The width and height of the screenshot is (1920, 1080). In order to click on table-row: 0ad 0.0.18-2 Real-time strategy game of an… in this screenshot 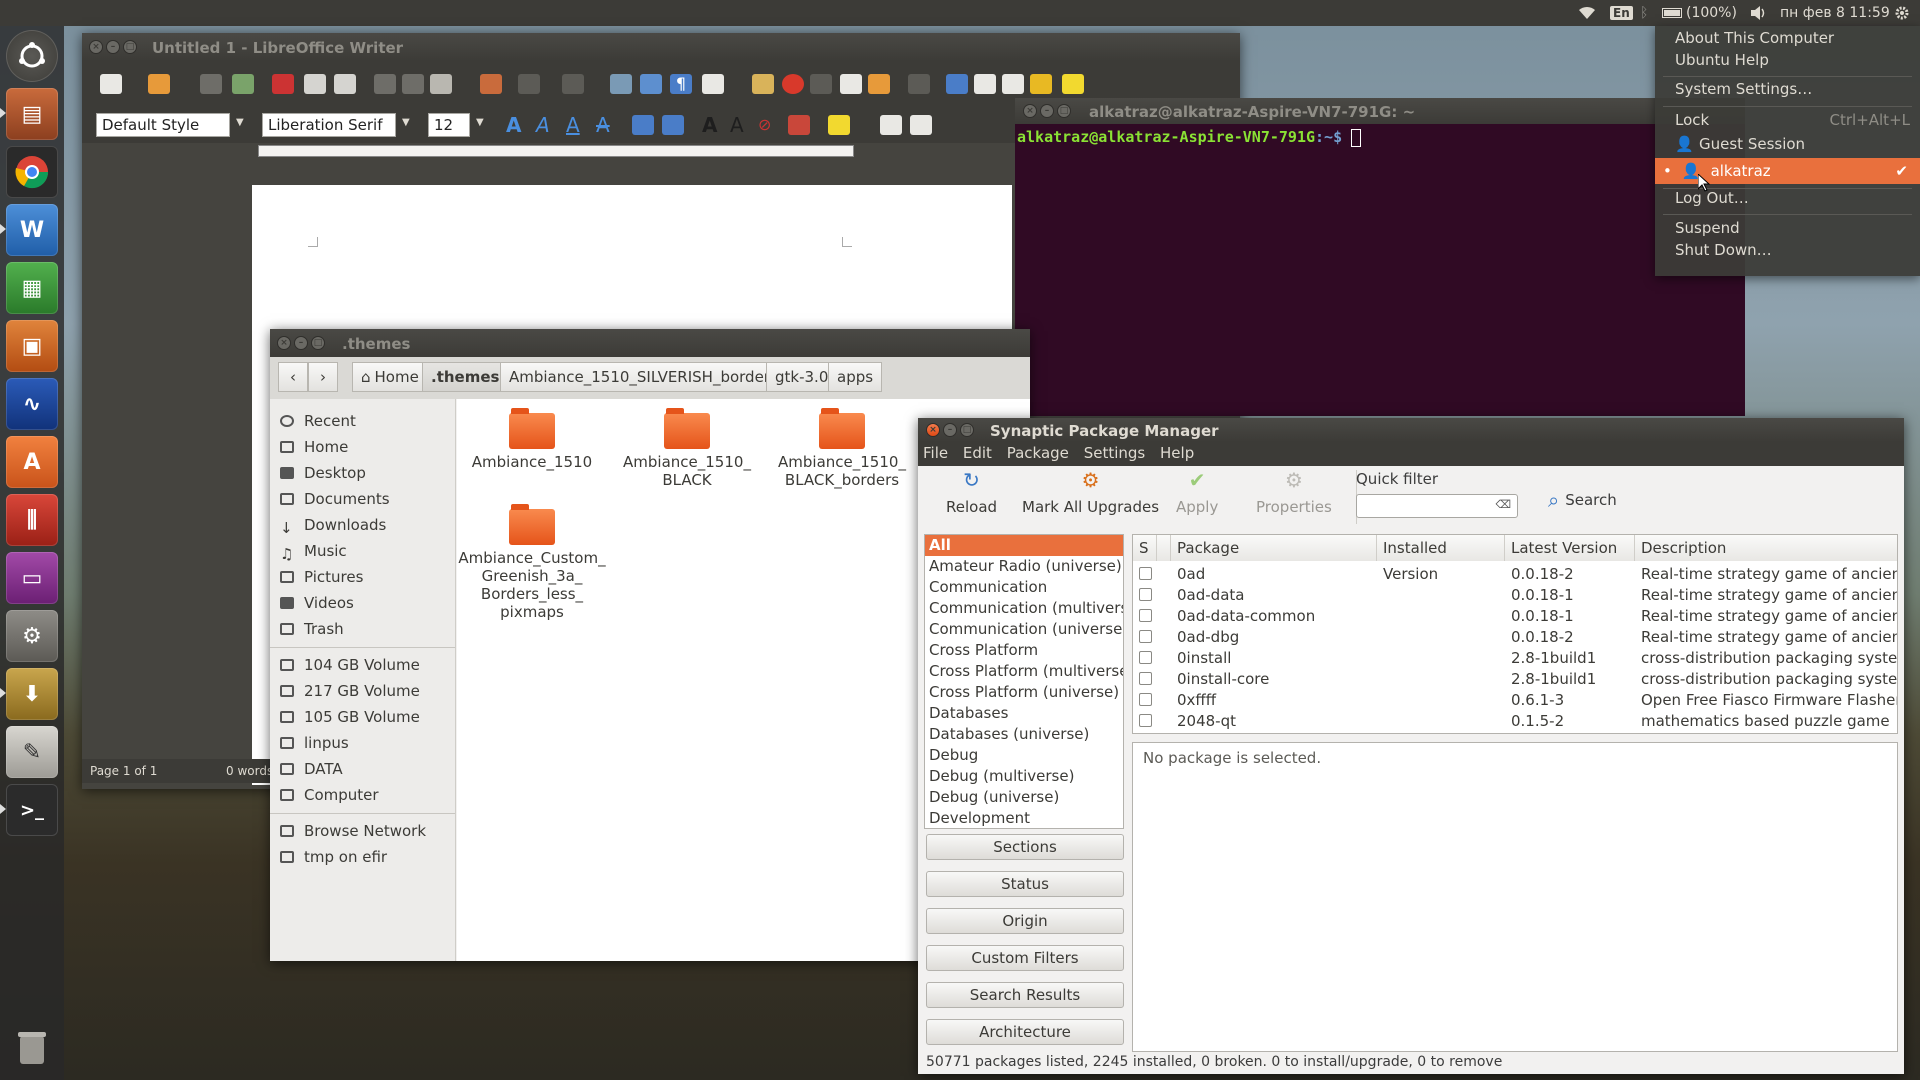, I will do `click(1515, 573)`.